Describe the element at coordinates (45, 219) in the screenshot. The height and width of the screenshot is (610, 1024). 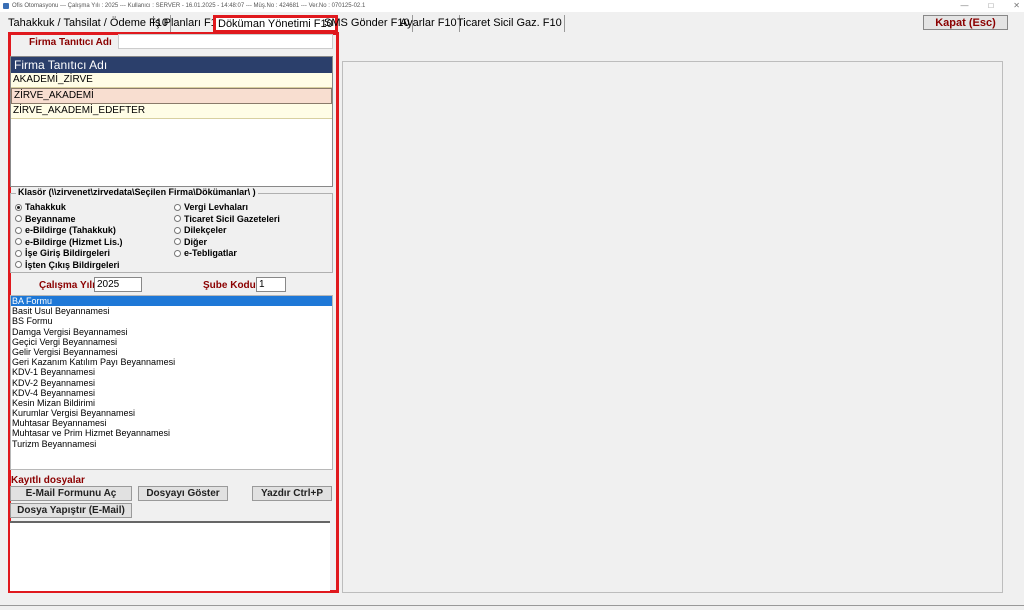
I see `radio-beyanname: Beyanname` at that location.